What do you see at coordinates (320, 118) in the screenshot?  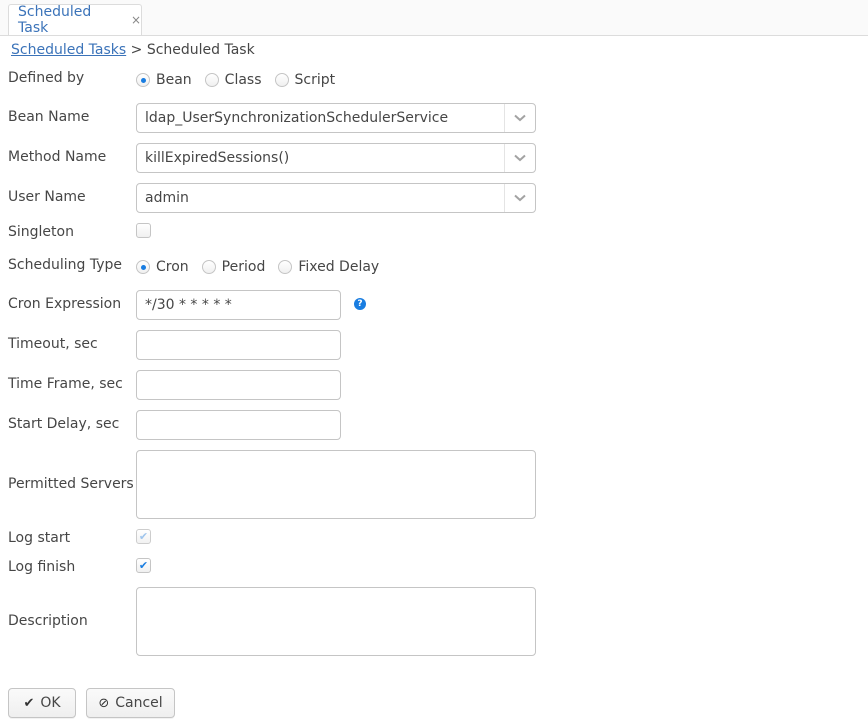 I see `bean-name-value: ldap_UserSynchronizationSchedulerService` at bounding box center [320, 118].